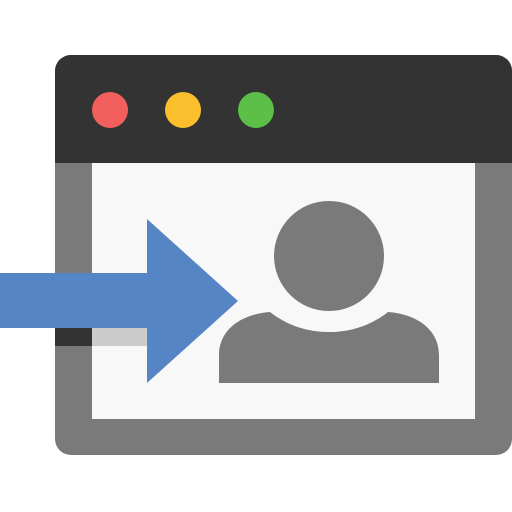 The image size is (512, 512). What do you see at coordinates (119, 337) in the screenshot?
I see `arrow-shadow-light` at bounding box center [119, 337].